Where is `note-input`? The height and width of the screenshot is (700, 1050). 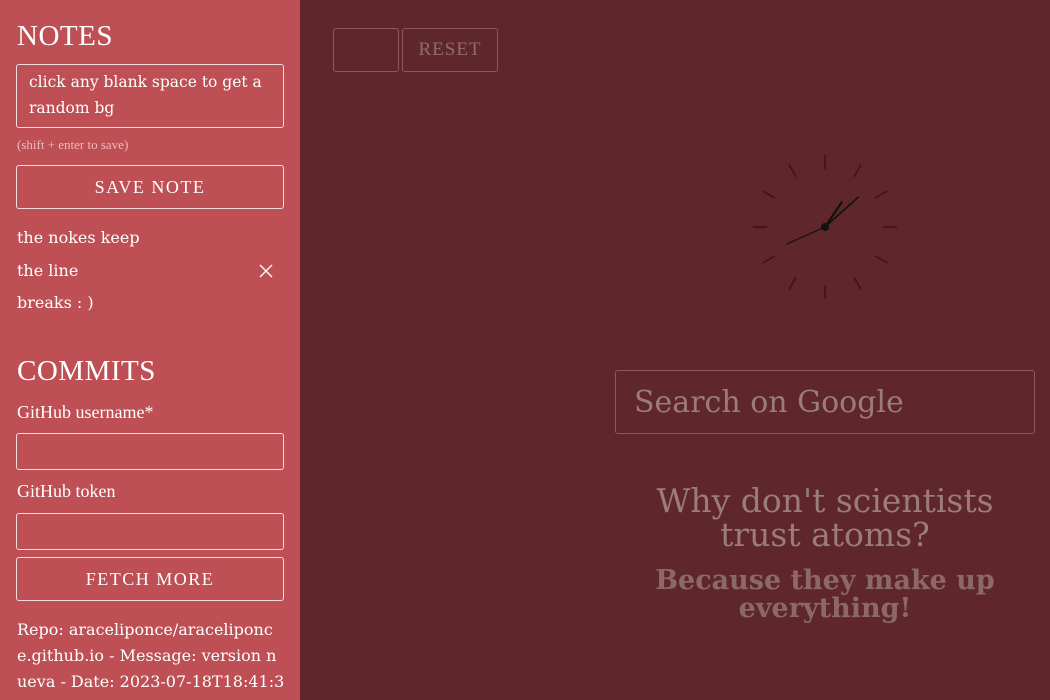 note-input is located at coordinates (150, 96).